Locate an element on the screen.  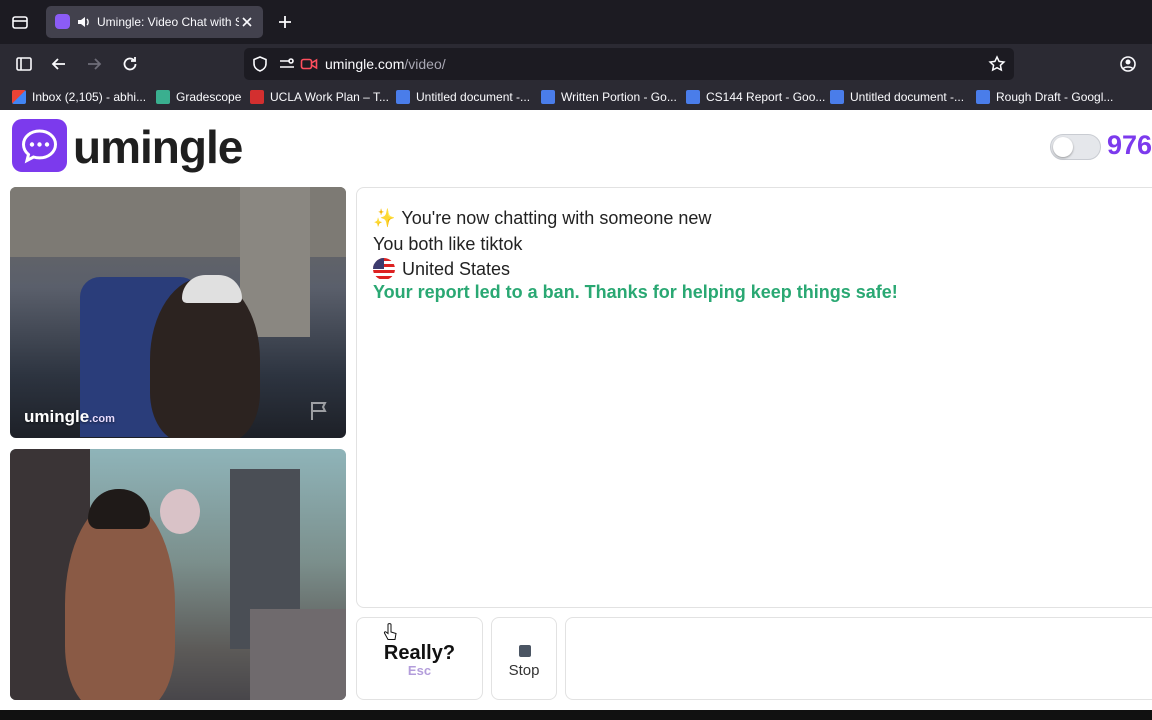
stranger-video: umingle.com is located at coordinates (178, 312).